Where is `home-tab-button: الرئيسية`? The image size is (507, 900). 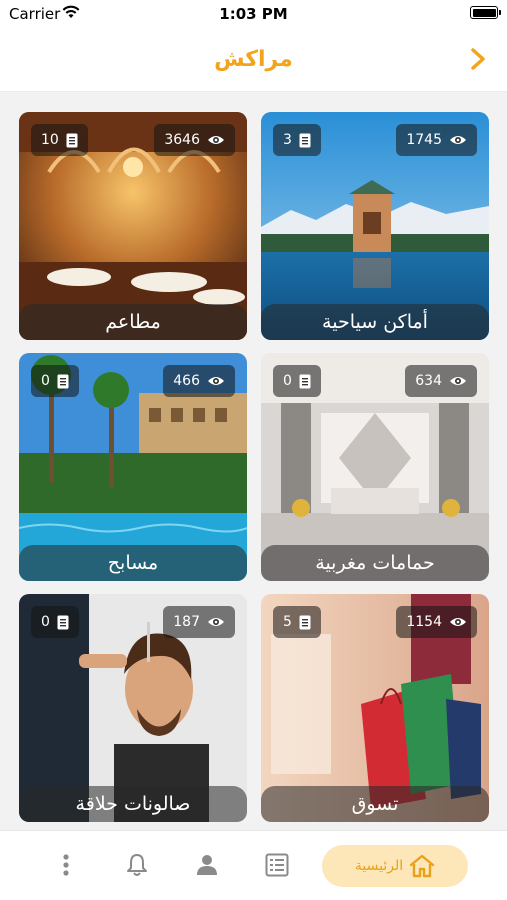 home-tab-button: الرئيسية is located at coordinates (395, 866).